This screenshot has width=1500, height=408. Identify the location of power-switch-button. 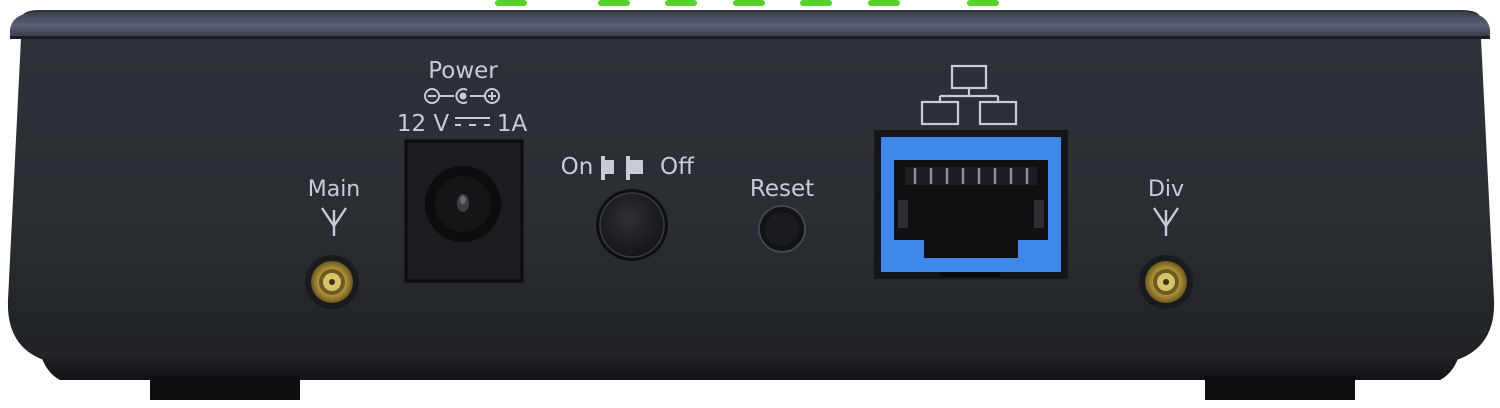
(632, 225).